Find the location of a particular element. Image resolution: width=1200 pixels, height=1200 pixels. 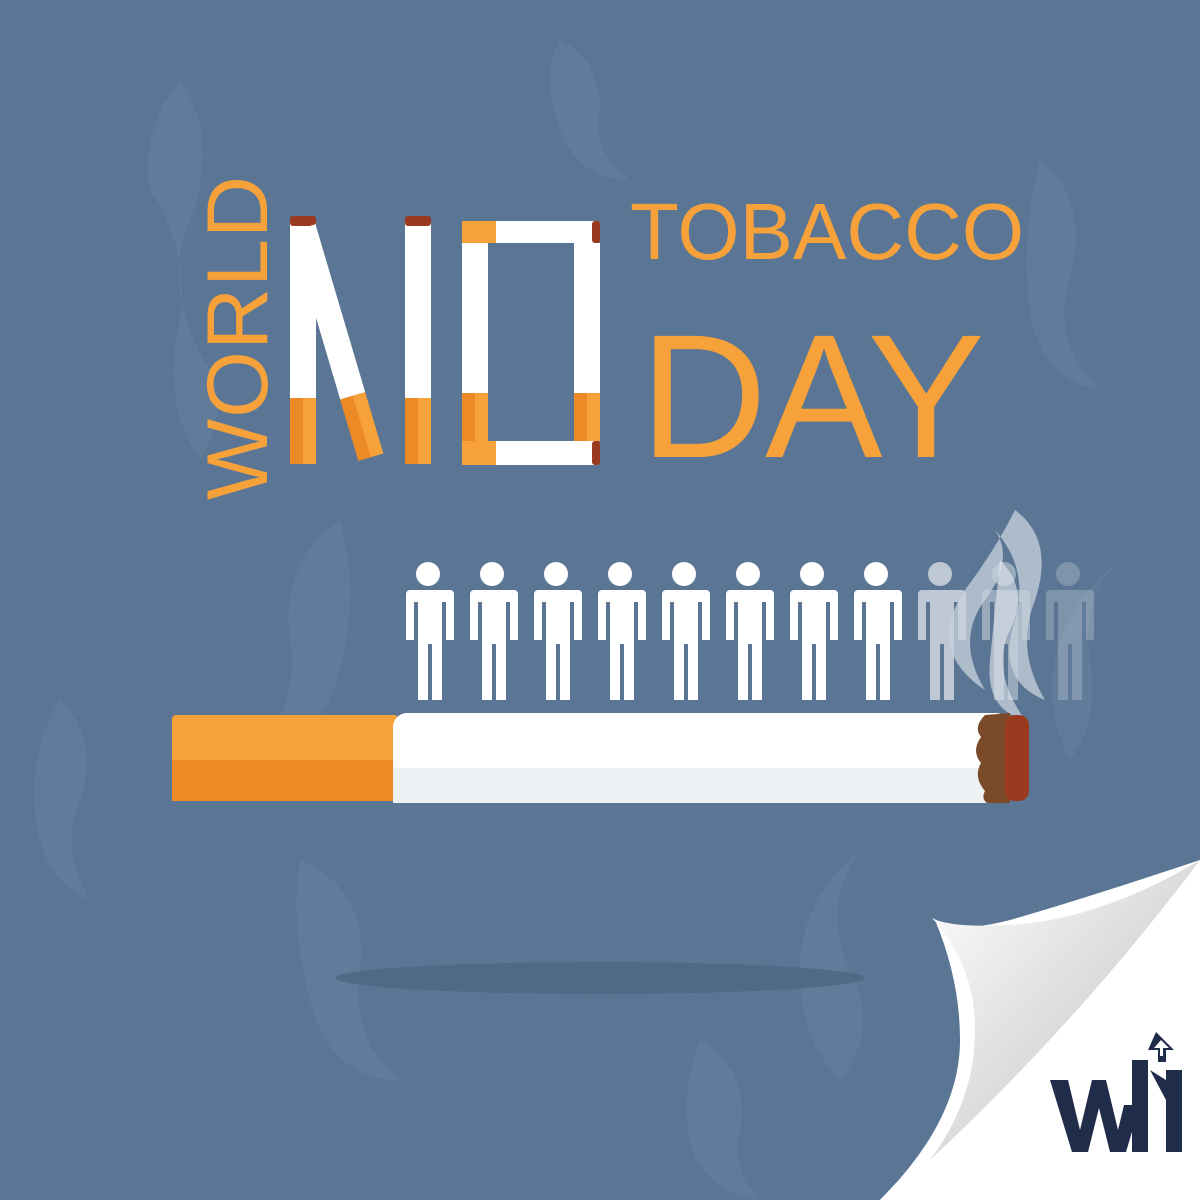

brand-name: What’s Next Digisol is located at coordinates (1100, 1172).